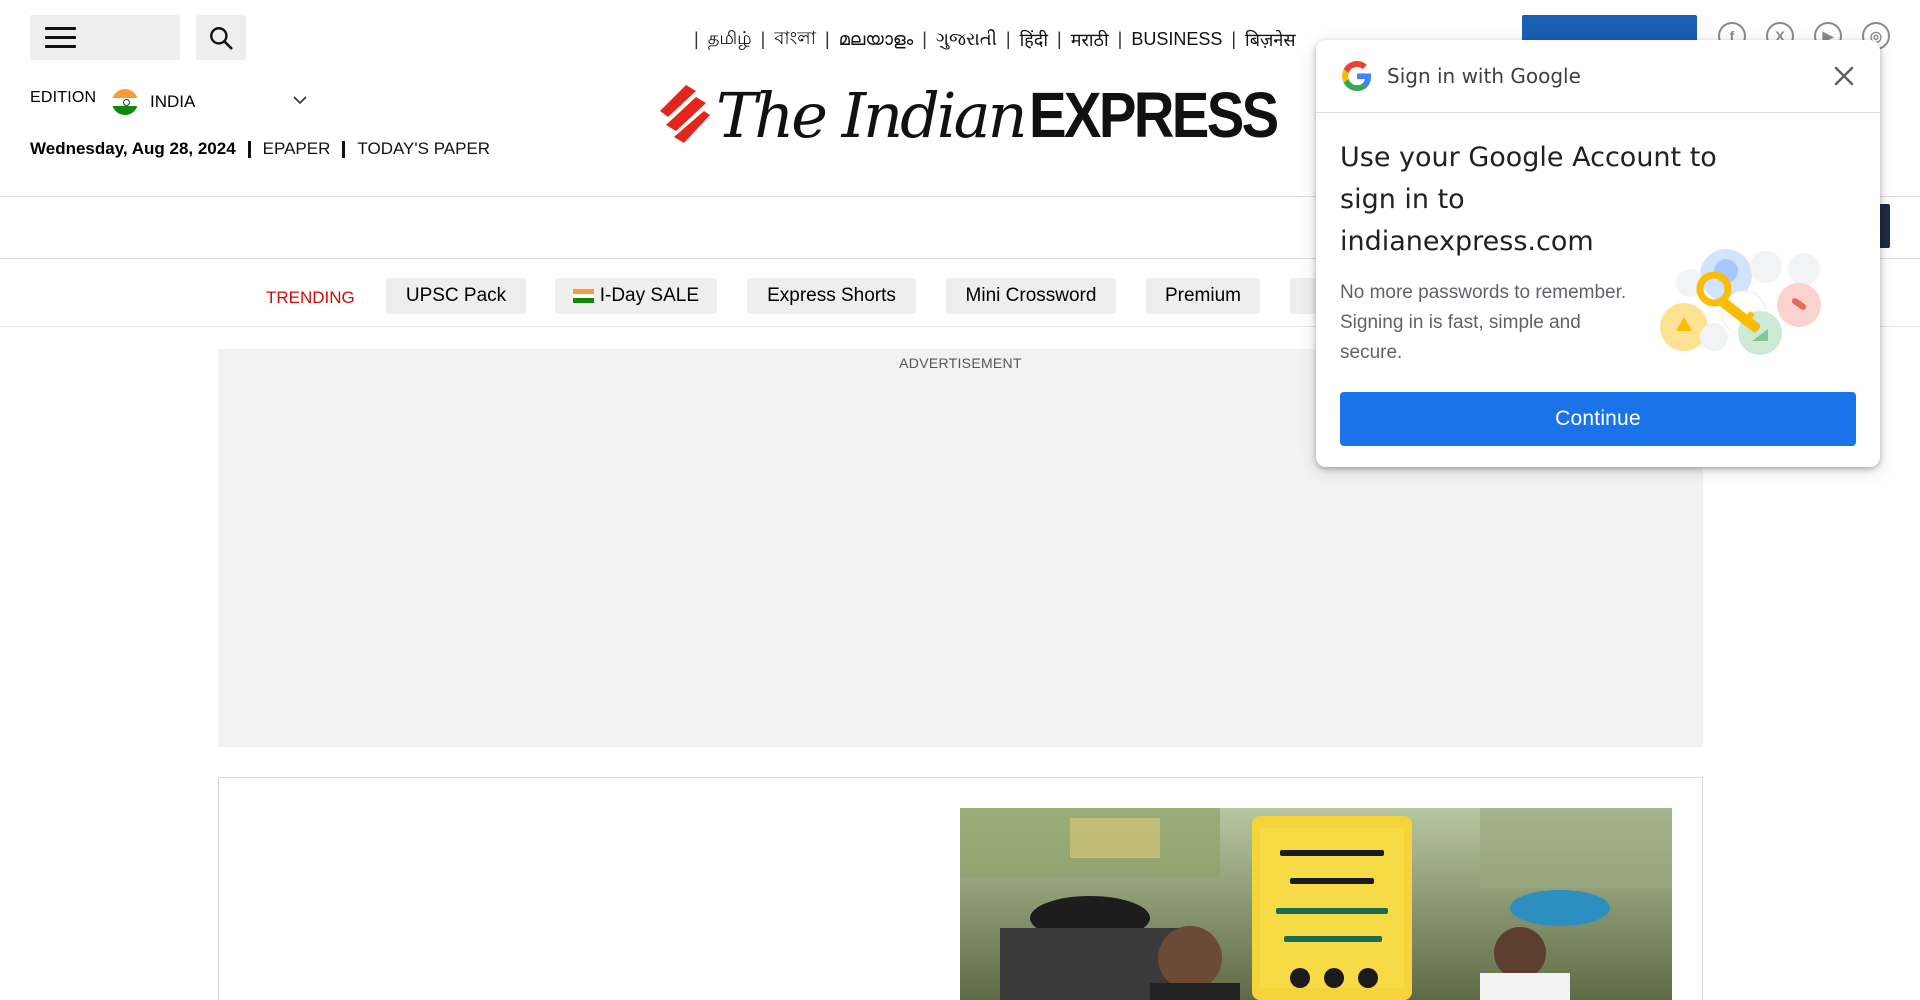 The height and width of the screenshot is (1000, 1920). Describe the element at coordinates (1740, 302) in the screenshot. I see `passkey-illustration-icon` at that location.